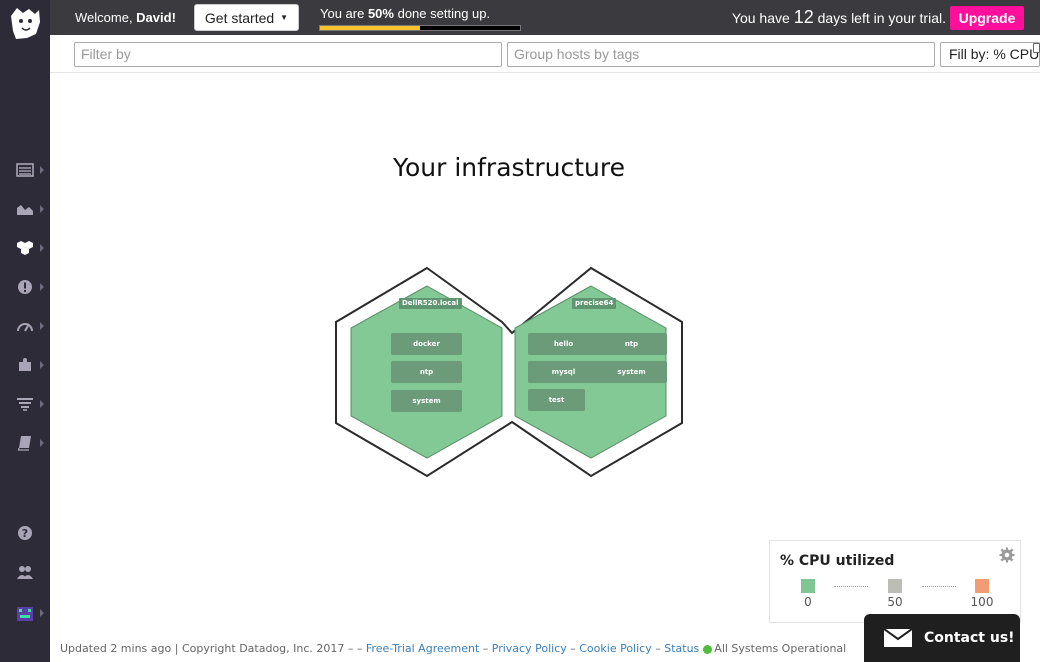 This screenshot has width=1040, height=662. I want to click on status-dot-icon, so click(708, 649).